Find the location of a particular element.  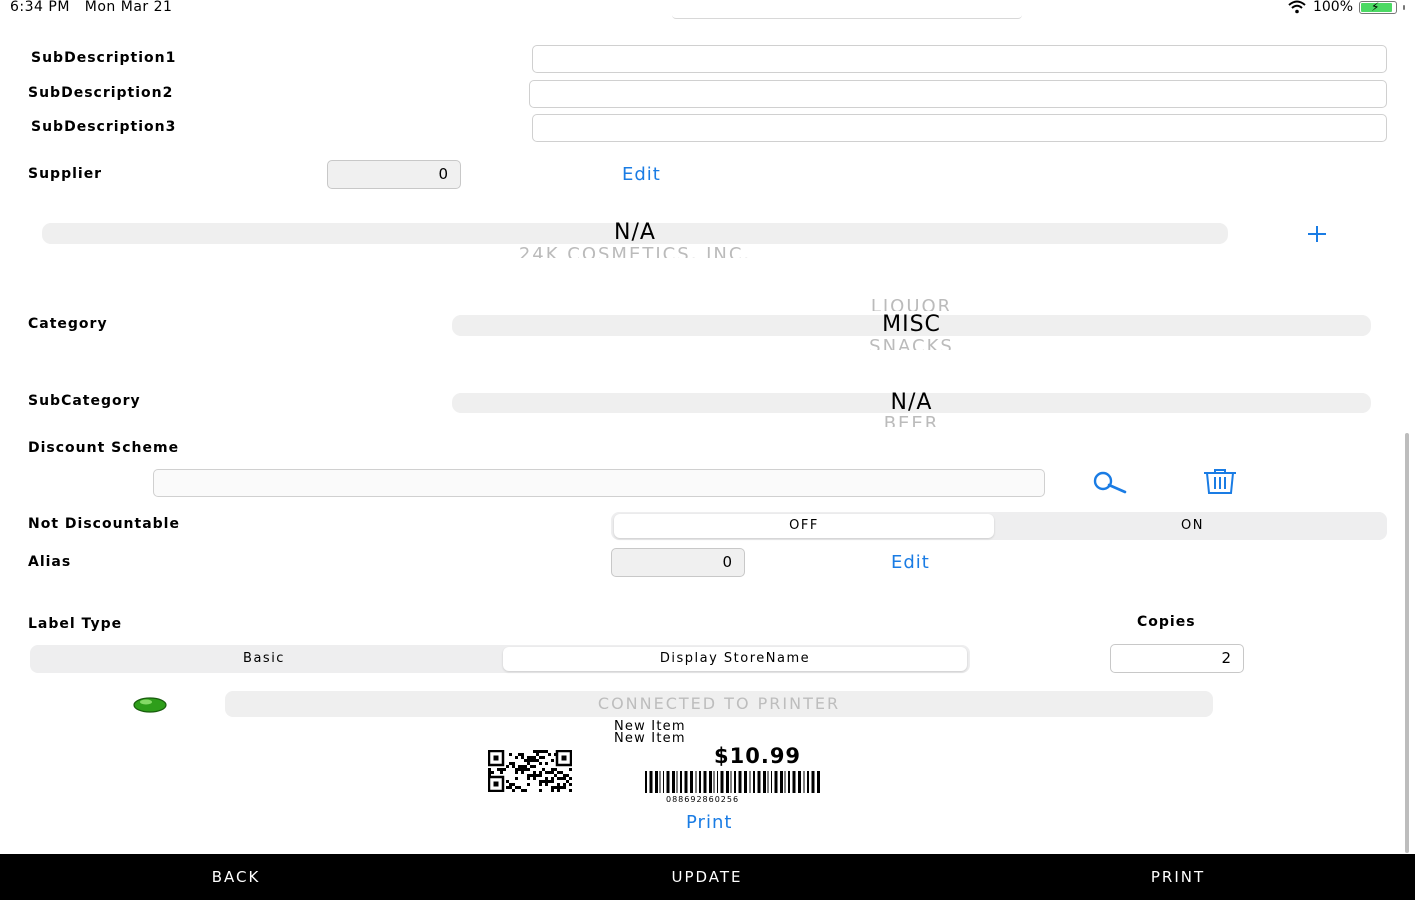

not-discountable-off: OFF is located at coordinates (804, 526).